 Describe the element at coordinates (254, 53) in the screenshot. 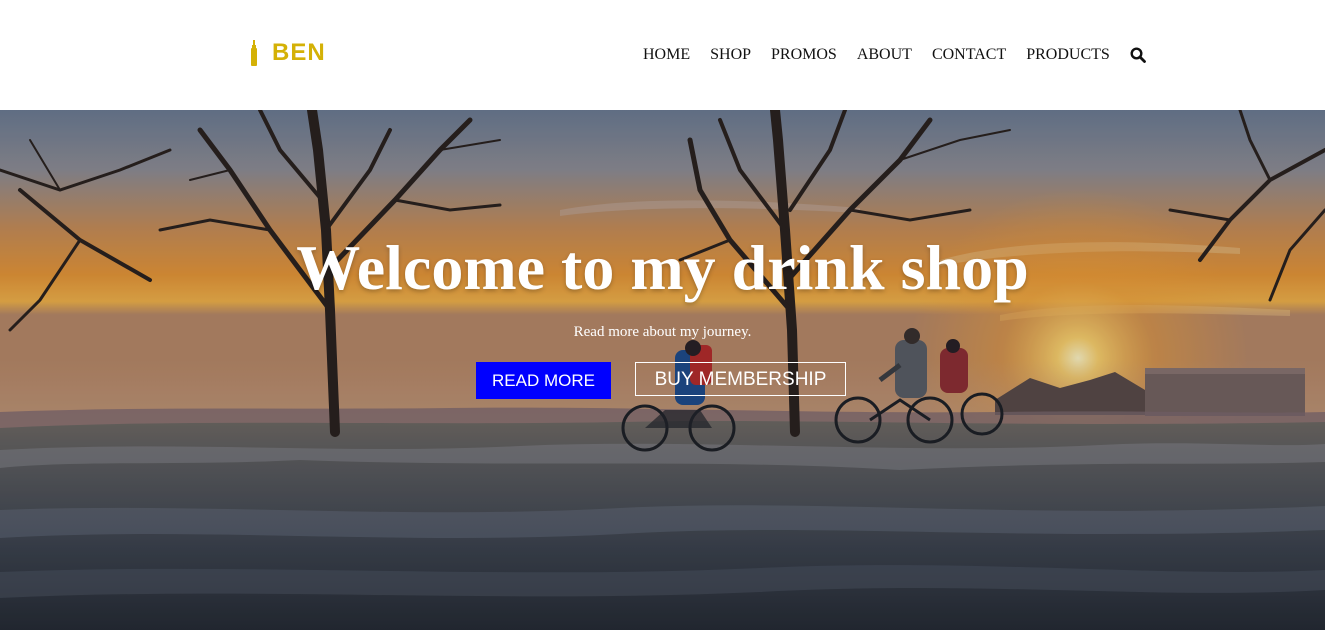

I see `bottle-logo-icon` at that location.